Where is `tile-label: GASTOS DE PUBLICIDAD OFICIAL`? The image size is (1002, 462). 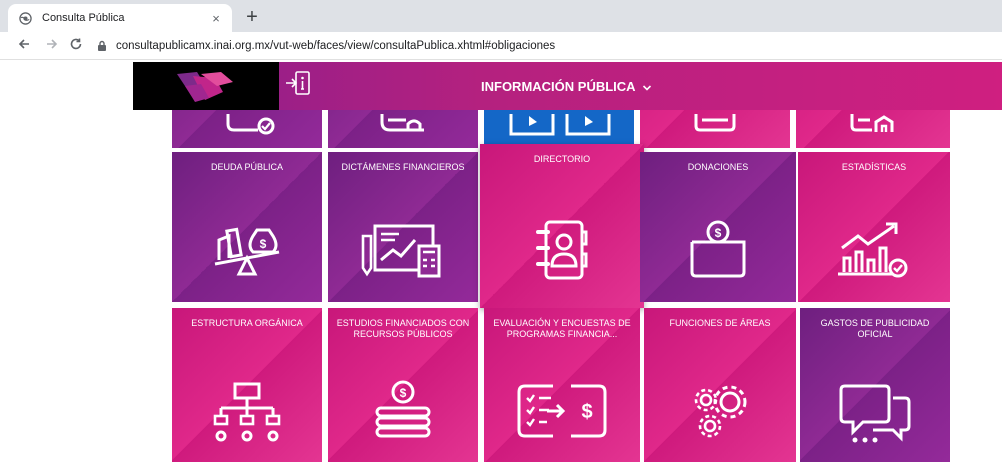
tile-label: GASTOS DE PUBLICIDAD OFICIAL is located at coordinates (875, 328).